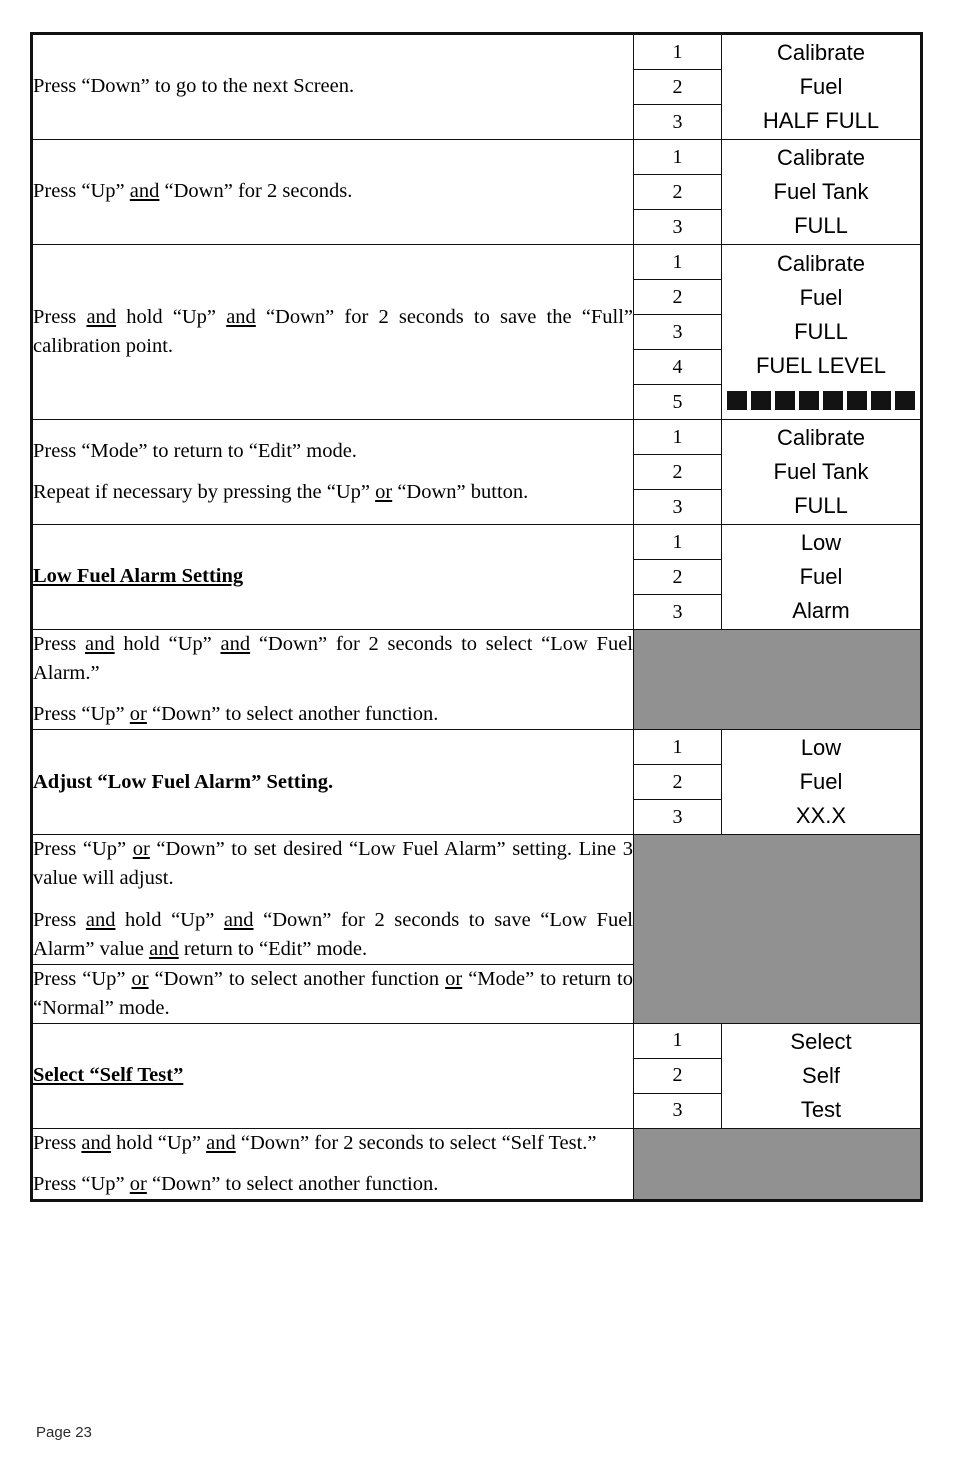 This screenshot has height=1475, width=954. I want to click on display-line-text: Test, so click(821, 1109).